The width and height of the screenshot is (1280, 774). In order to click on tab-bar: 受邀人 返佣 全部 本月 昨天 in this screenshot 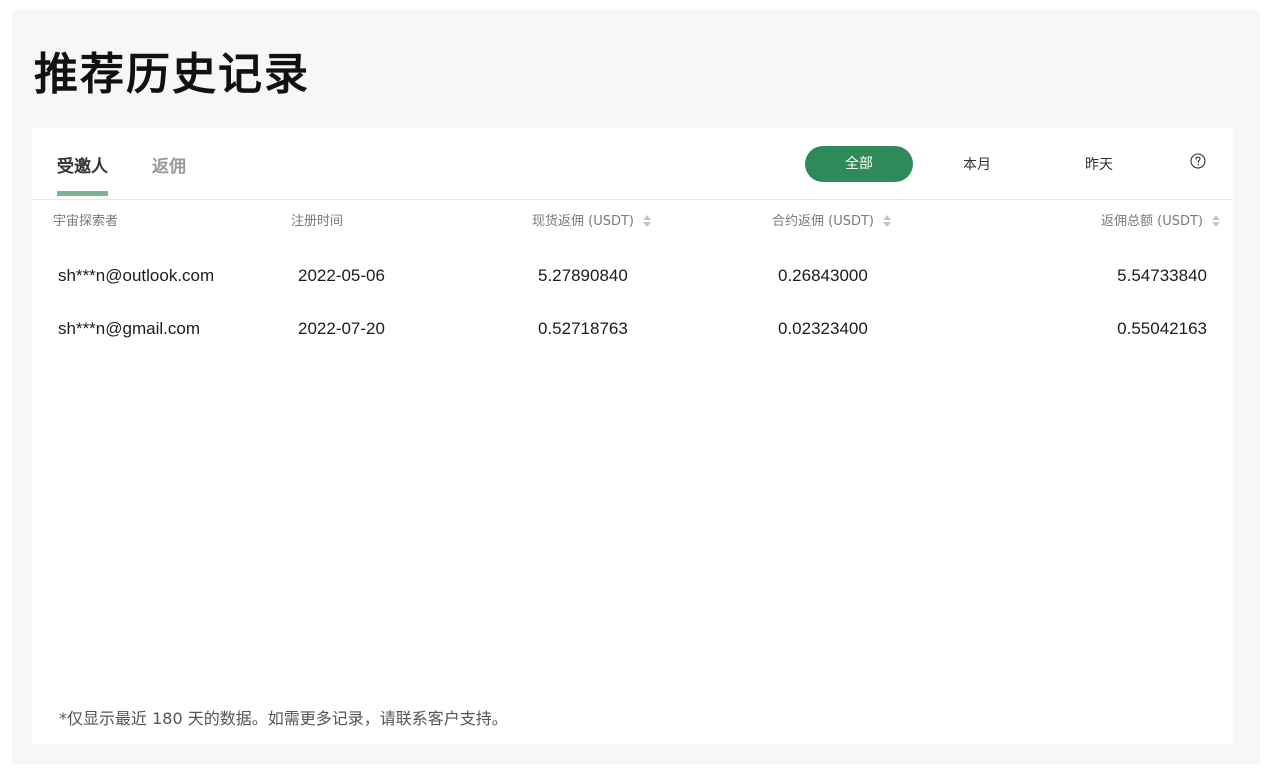, I will do `click(632, 164)`.